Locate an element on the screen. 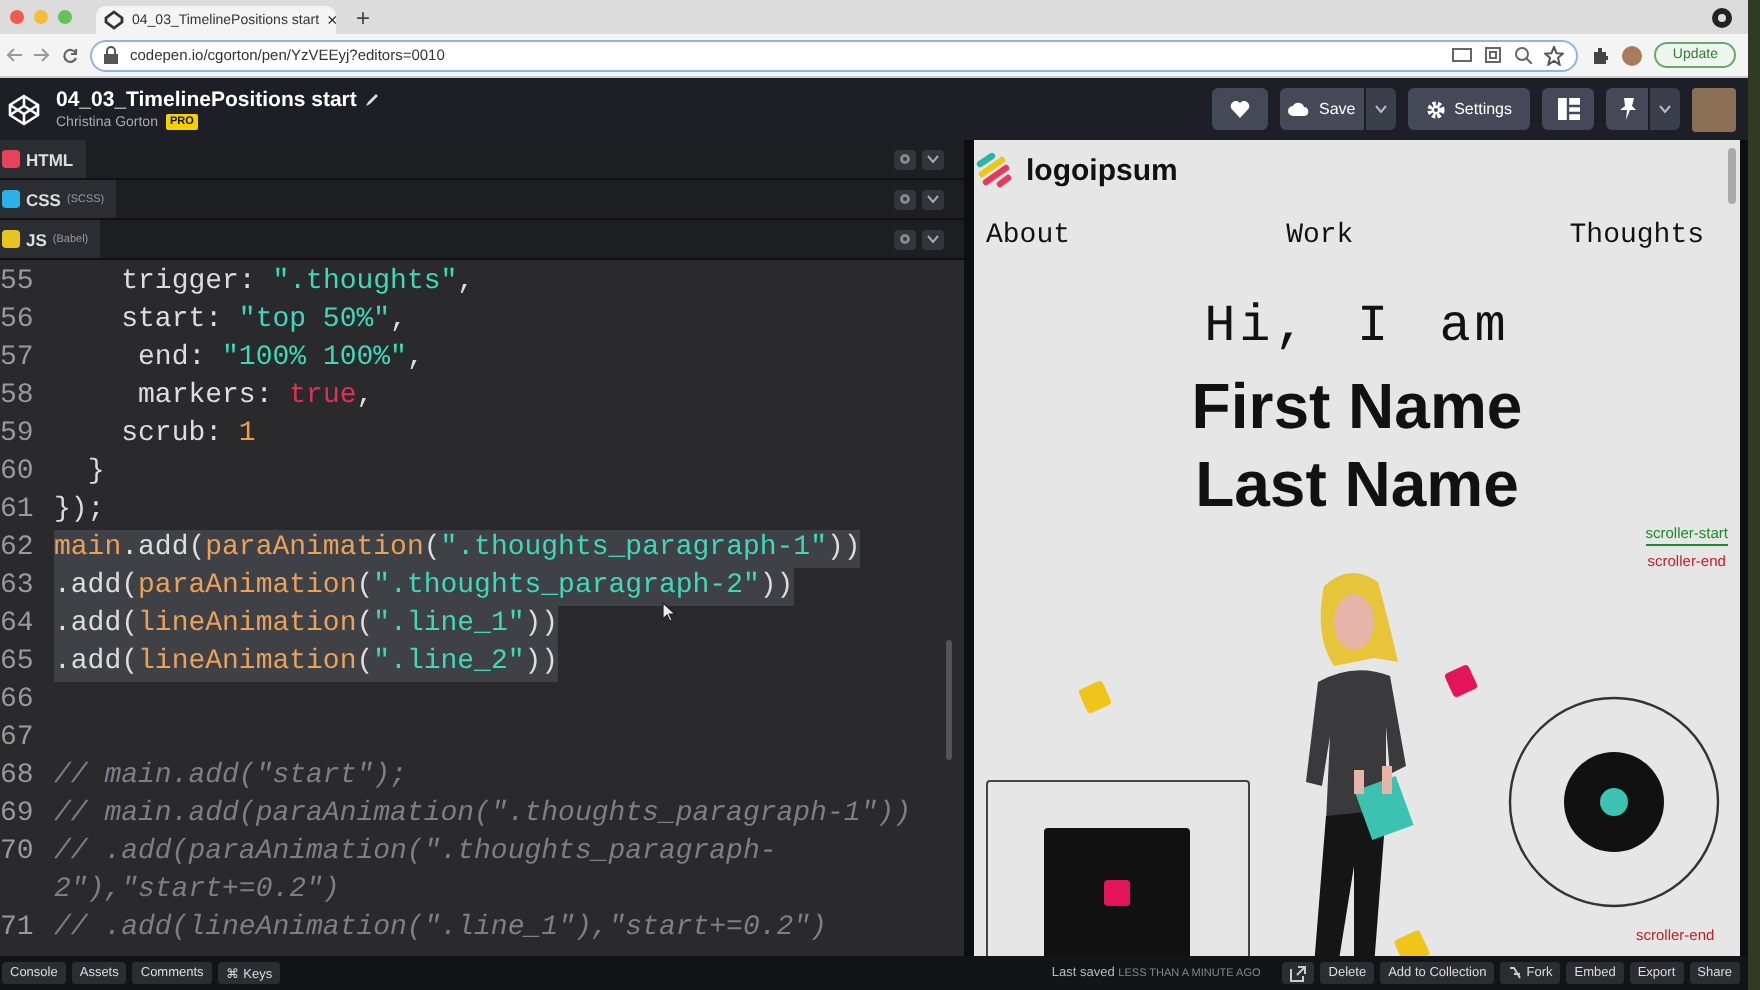  close-tab-icon: × is located at coordinates (332, 20).